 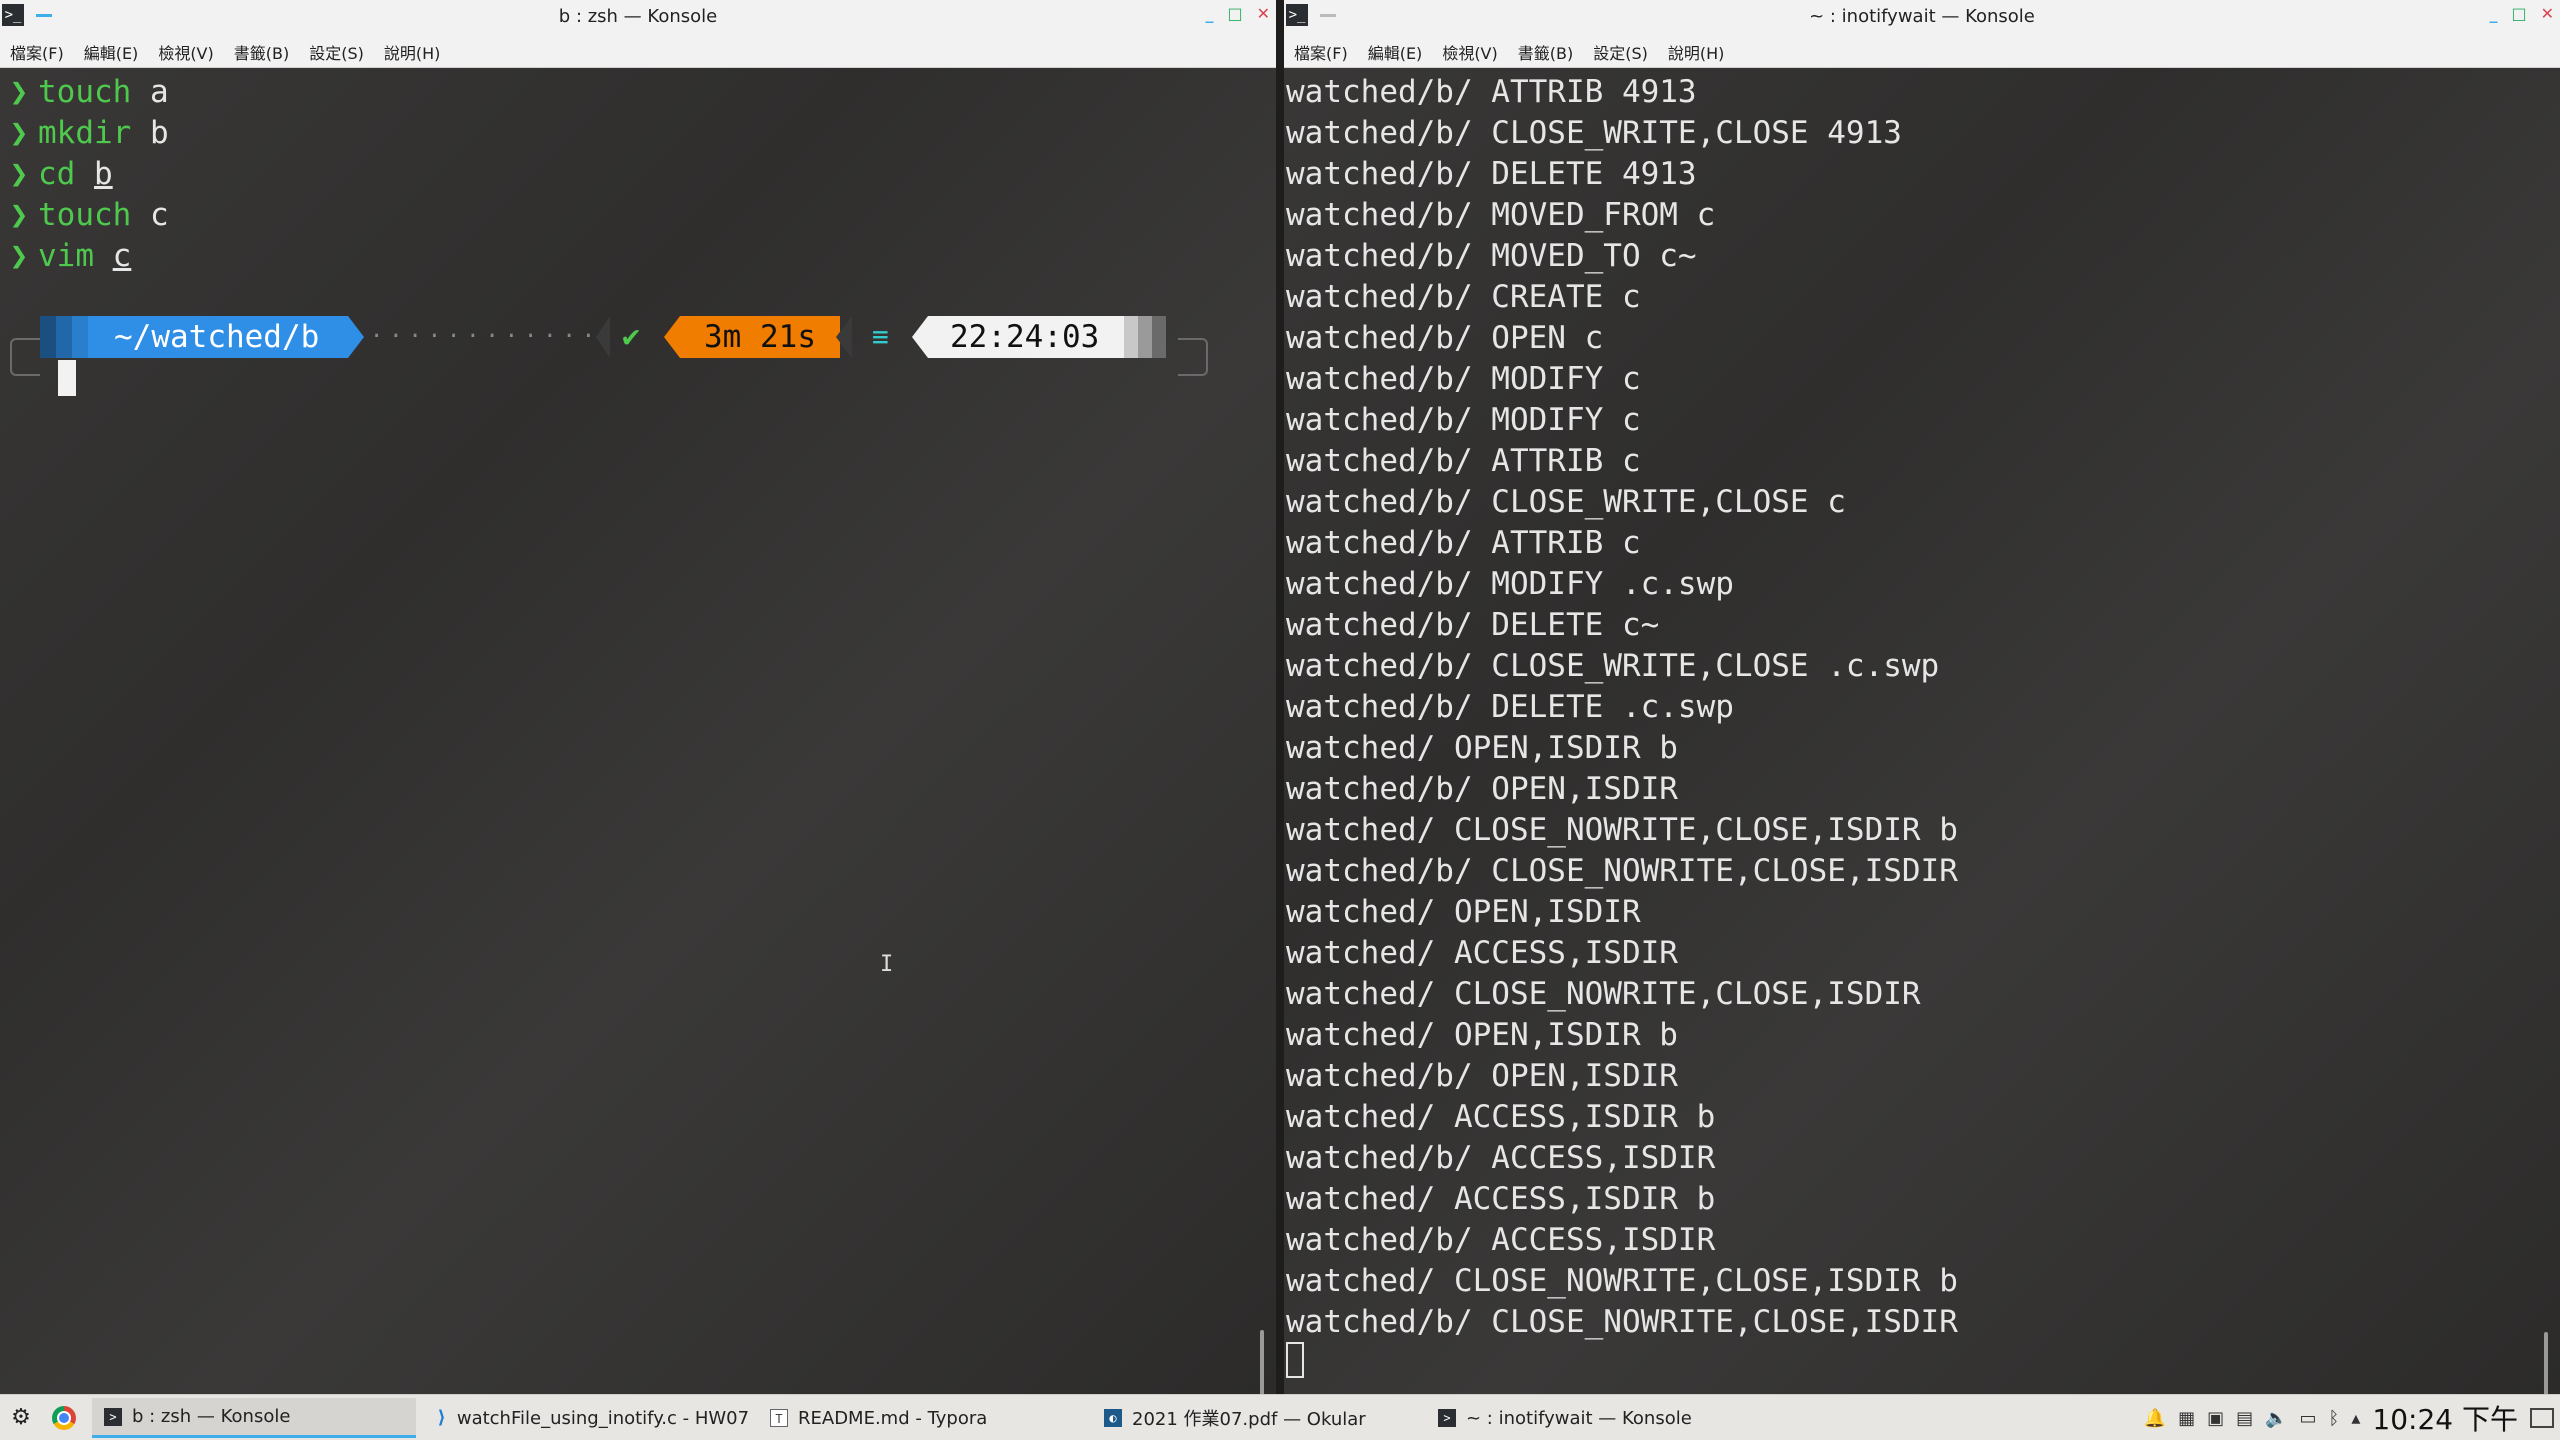 I want to click on prompt-frame-left, so click(x=25, y=357).